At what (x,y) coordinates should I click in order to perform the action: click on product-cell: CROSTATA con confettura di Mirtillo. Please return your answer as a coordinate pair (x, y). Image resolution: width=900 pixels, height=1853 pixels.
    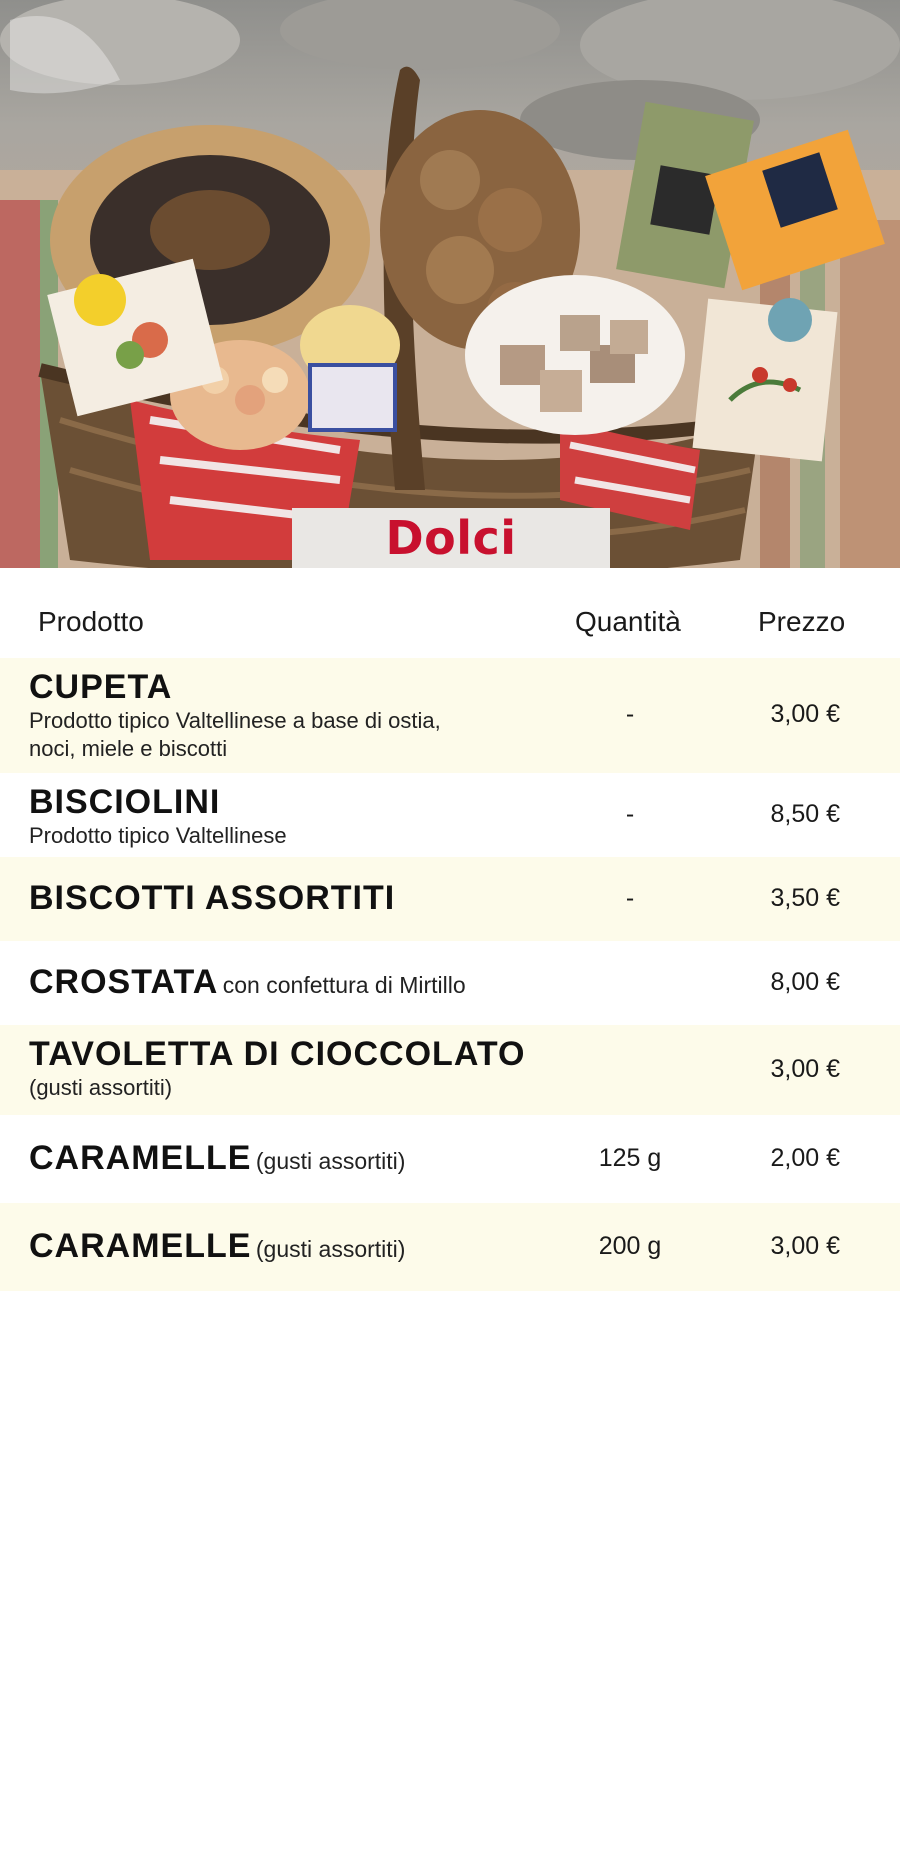
    Looking at the image, I should click on (289, 982).